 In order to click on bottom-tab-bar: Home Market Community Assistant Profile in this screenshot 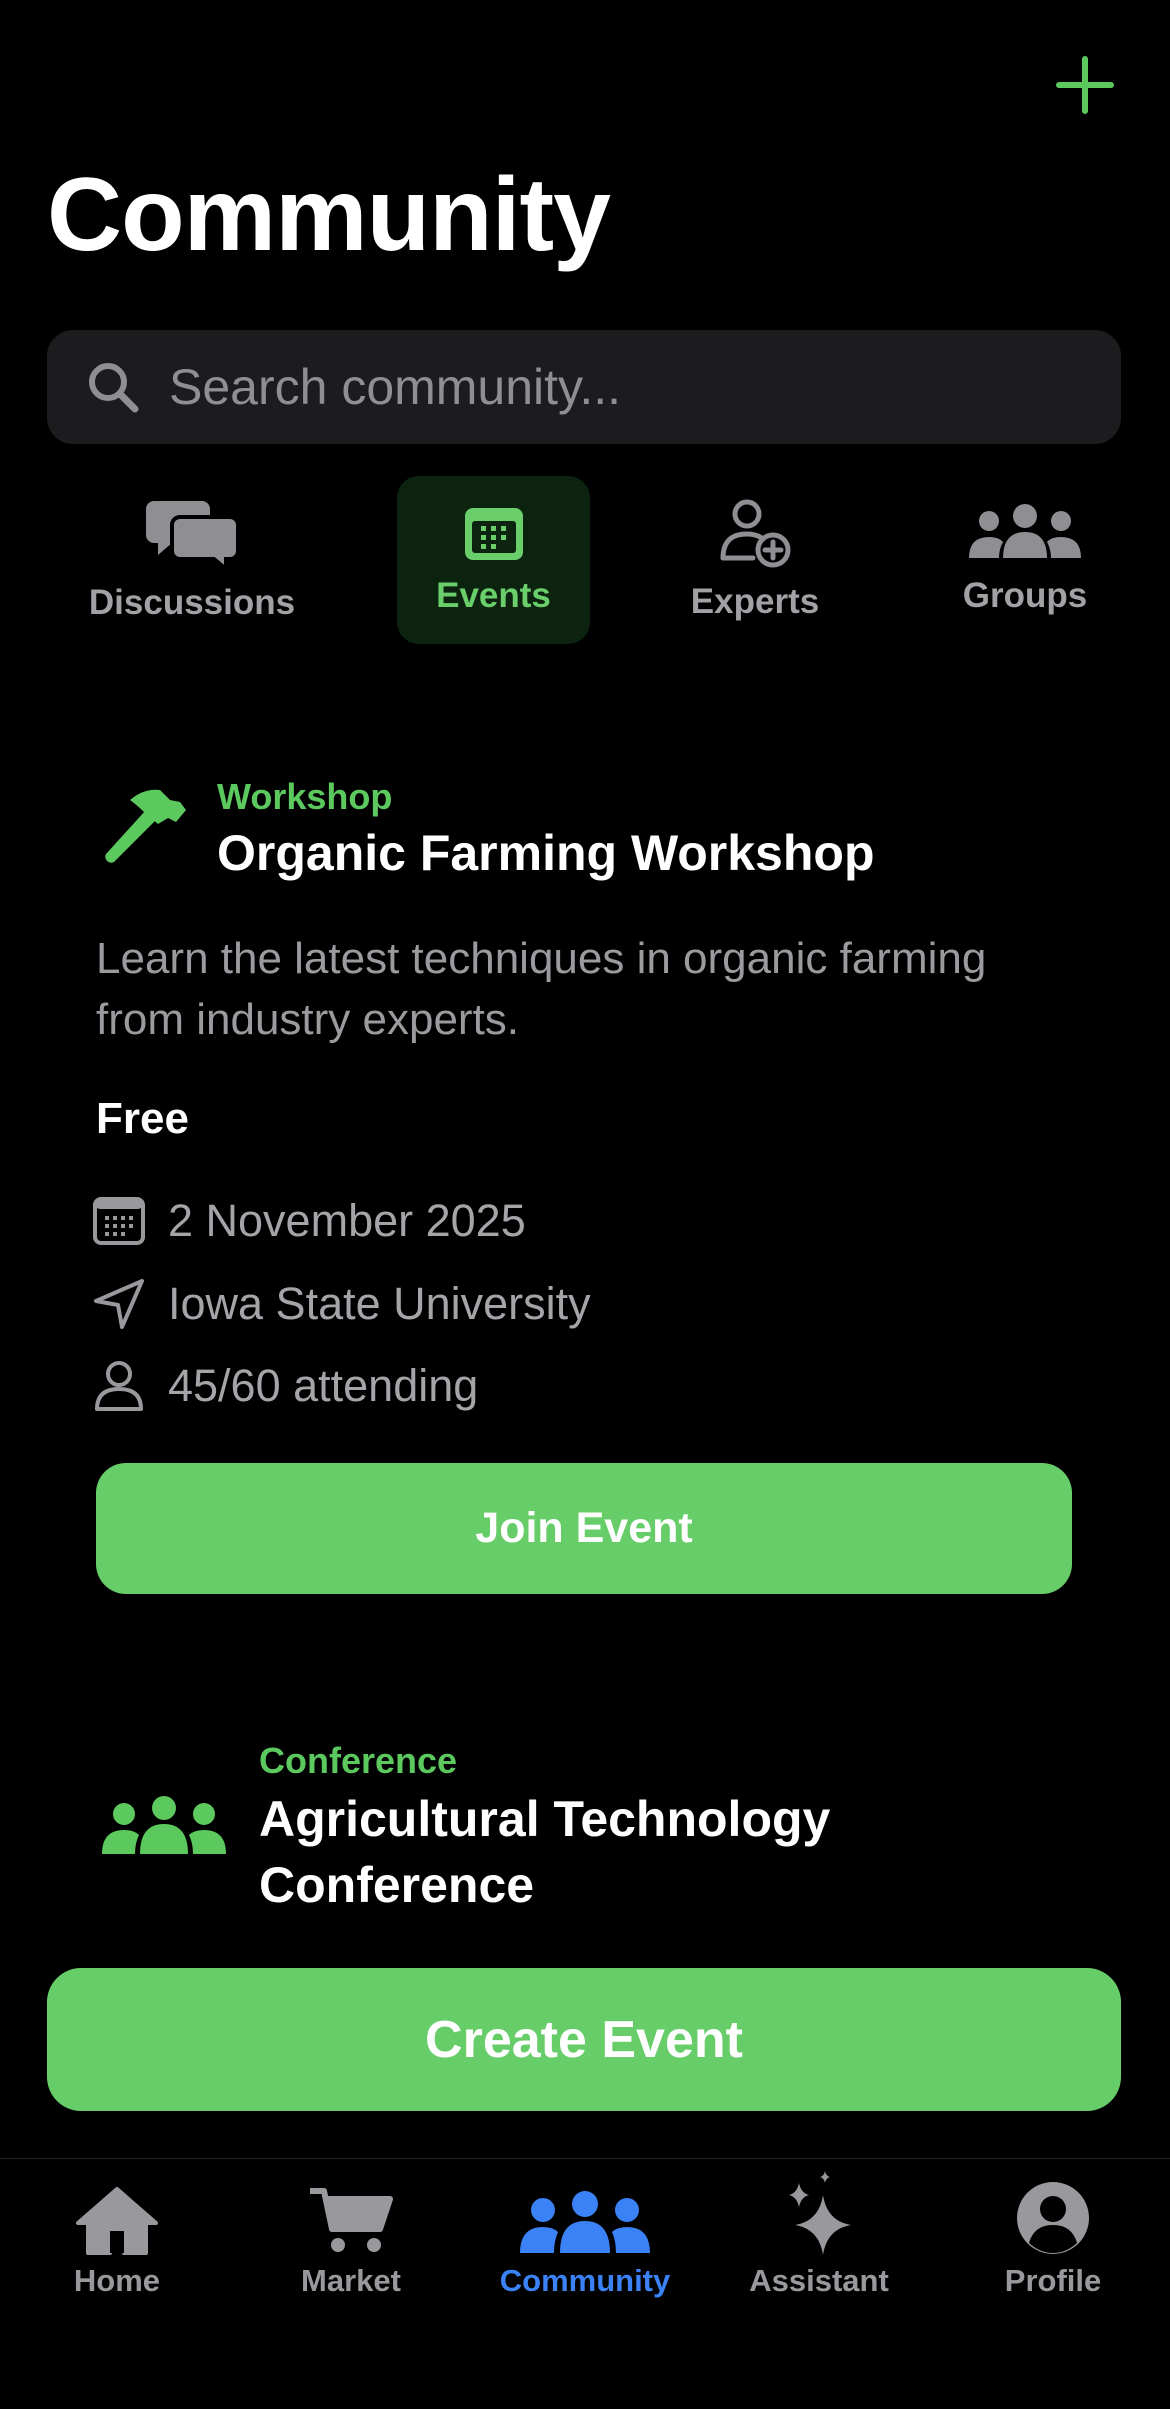, I will do `click(585, 2283)`.